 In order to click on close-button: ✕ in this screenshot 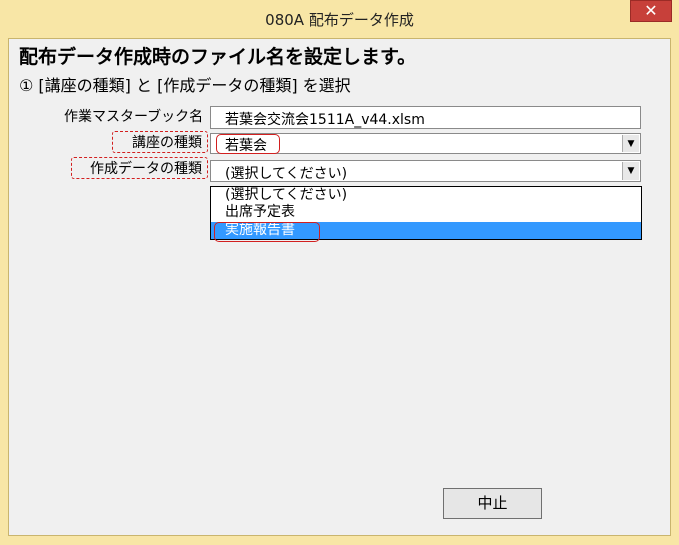, I will do `click(651, 11)`.